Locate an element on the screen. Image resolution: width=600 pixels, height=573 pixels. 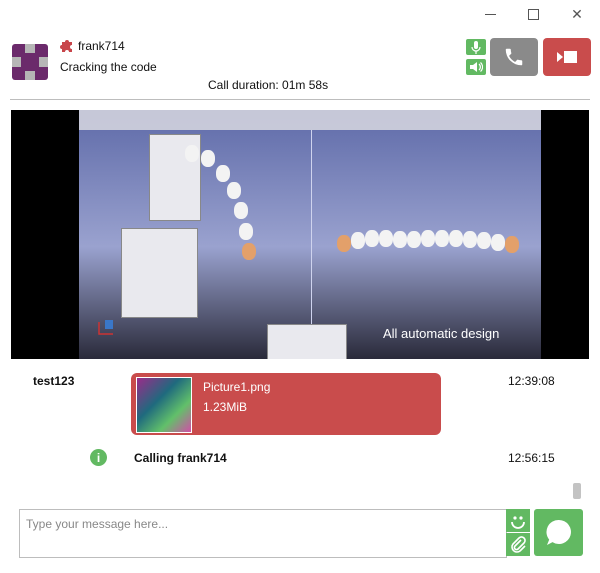
title-bar: ✕ is located at coordinates (300, 15).